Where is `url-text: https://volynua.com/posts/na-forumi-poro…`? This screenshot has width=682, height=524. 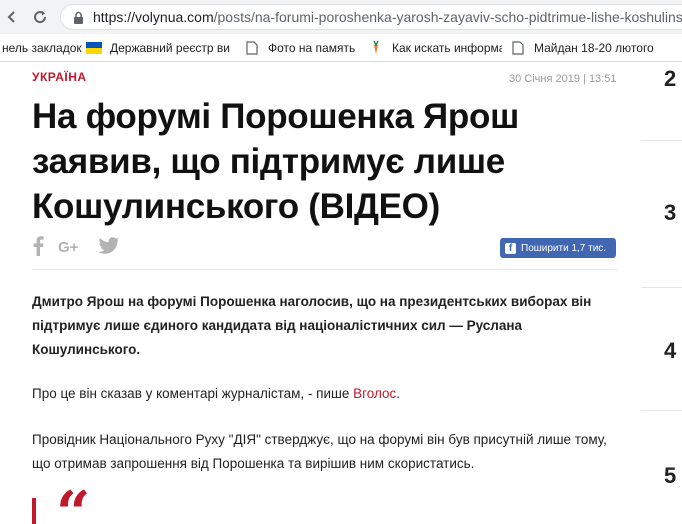
url-text: https://volynua.com/posts/na-forumi-poro… is located at coordinates (387, 17).